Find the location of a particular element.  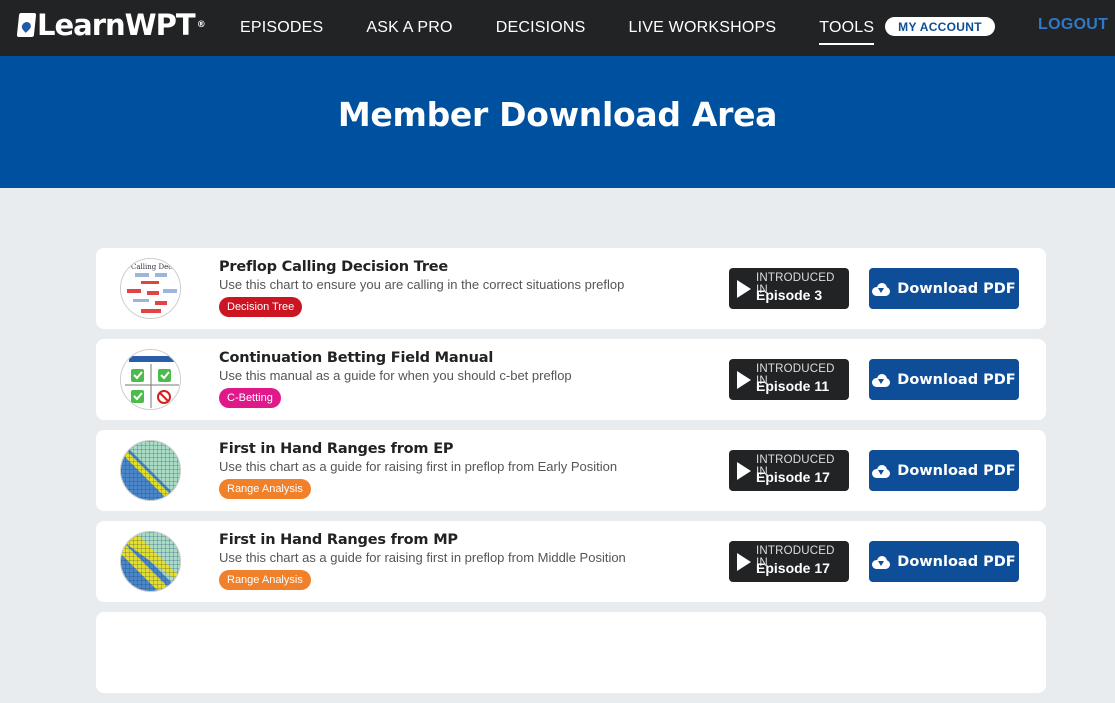

nav-episodes: EPISODES is located at coordinates (281, 28).